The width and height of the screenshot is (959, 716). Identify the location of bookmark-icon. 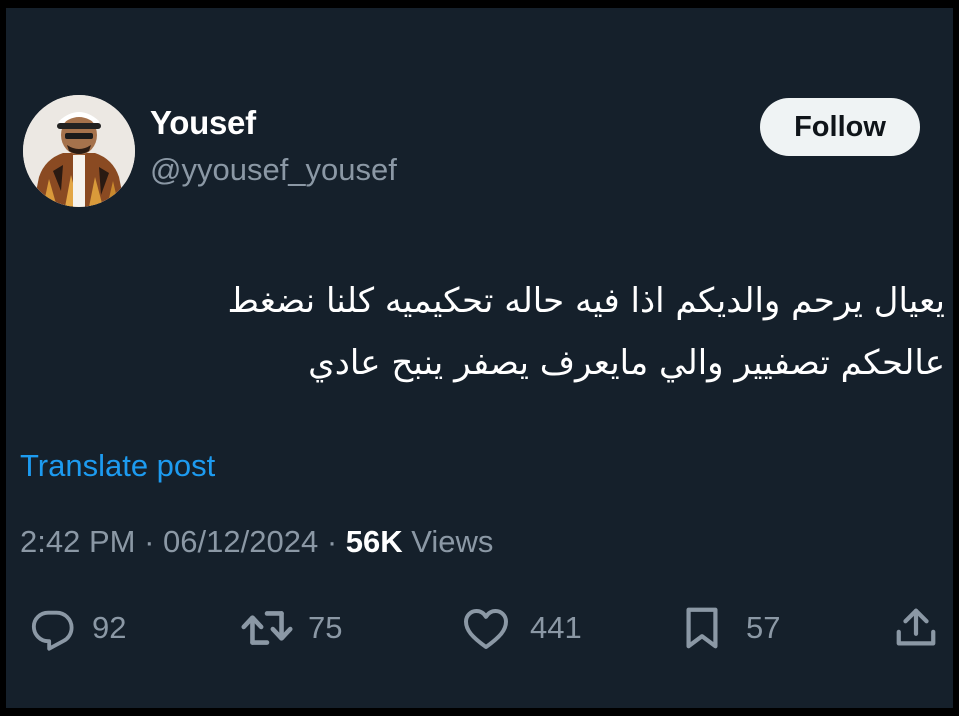
(702, 628).